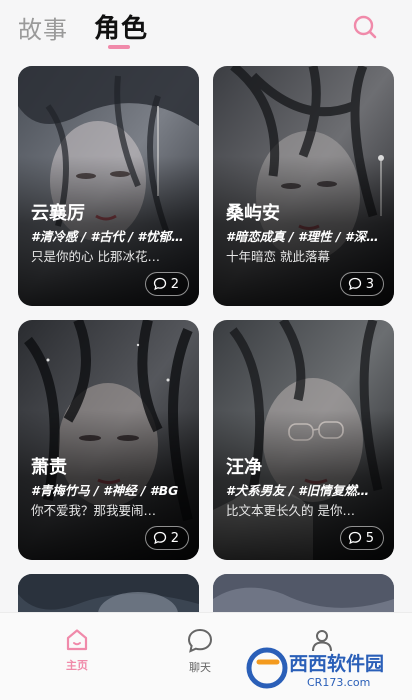  I want to click on character-name: 汪净, so click(244, 467).